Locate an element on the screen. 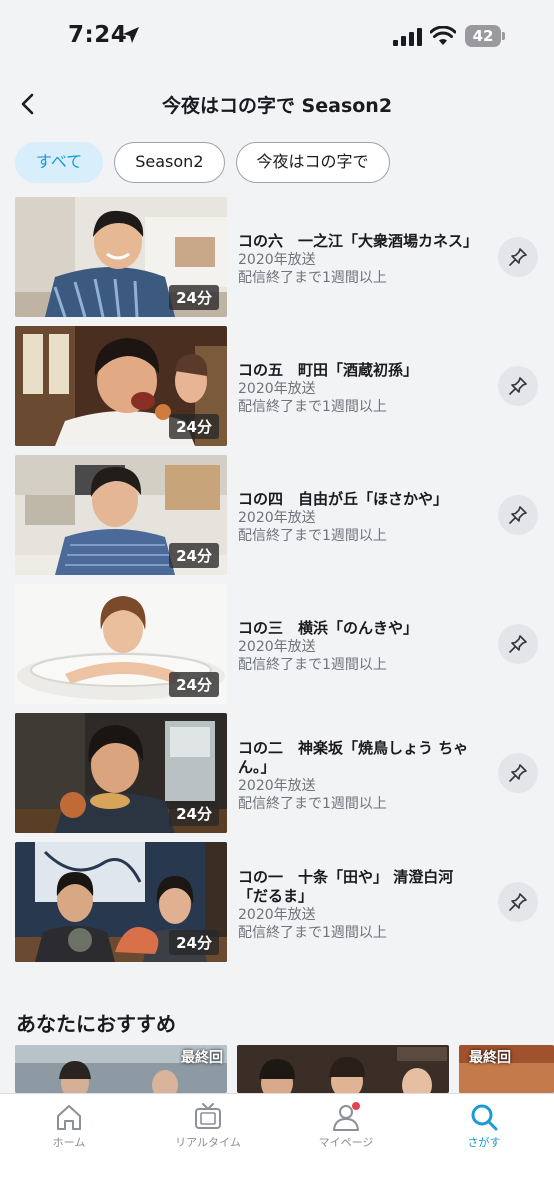 The width and height of the screenshot is (554, 1200). tab-home: ホーム is located at coordinates (69, 1126).